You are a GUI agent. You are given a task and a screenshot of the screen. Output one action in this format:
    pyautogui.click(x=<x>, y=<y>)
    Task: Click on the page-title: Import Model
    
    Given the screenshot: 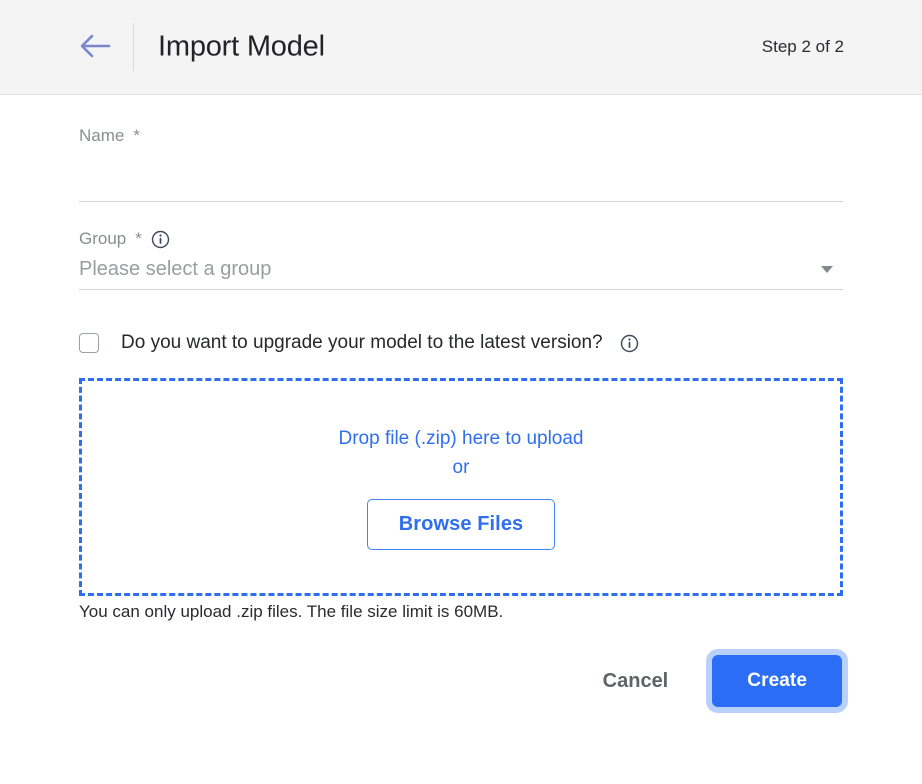 What is the action you would take?
    pyautogui.click(x=241, y=46)
    